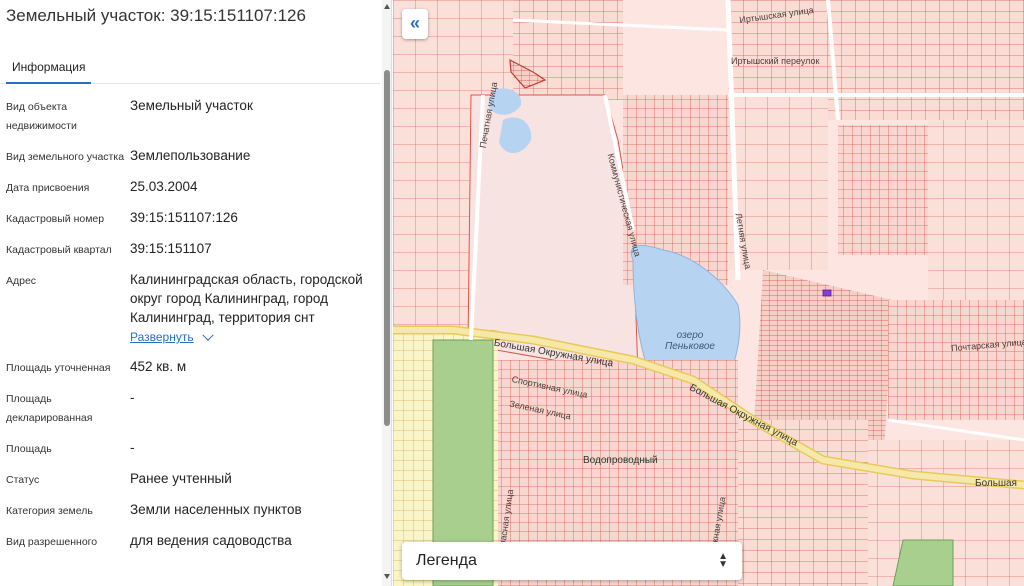 The height and width of the screenshot is (586, 1024). Describe the element at coordinates (207, 335) in the screenshot. I see `chevron-down-icon` at that location.